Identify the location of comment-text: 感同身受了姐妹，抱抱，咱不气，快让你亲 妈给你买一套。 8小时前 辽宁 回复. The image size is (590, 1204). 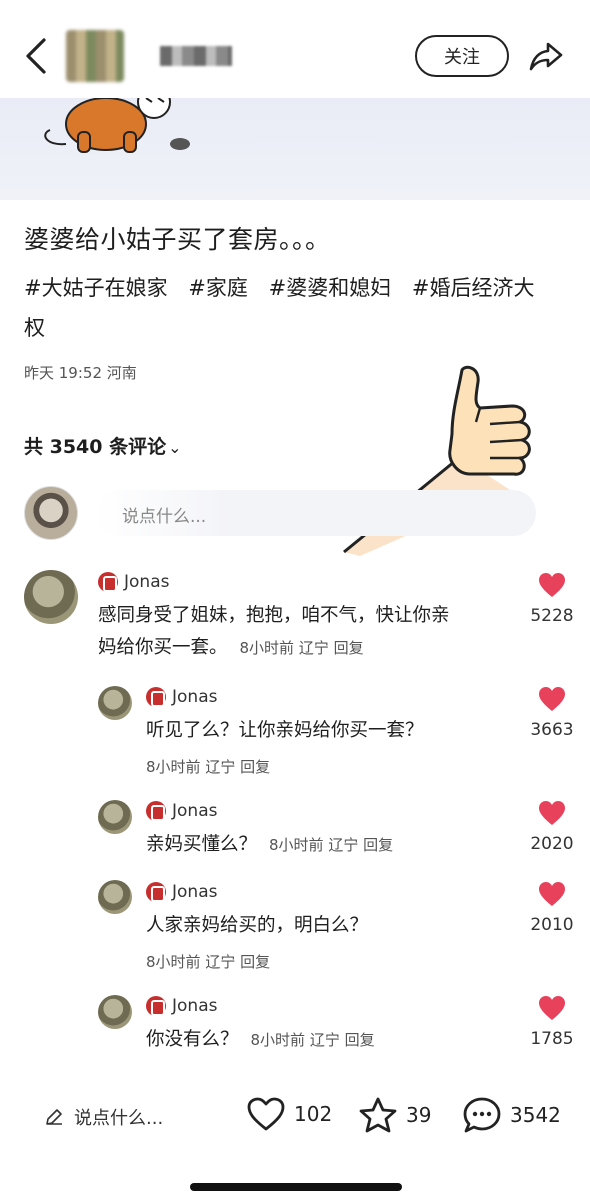
(308, 632).